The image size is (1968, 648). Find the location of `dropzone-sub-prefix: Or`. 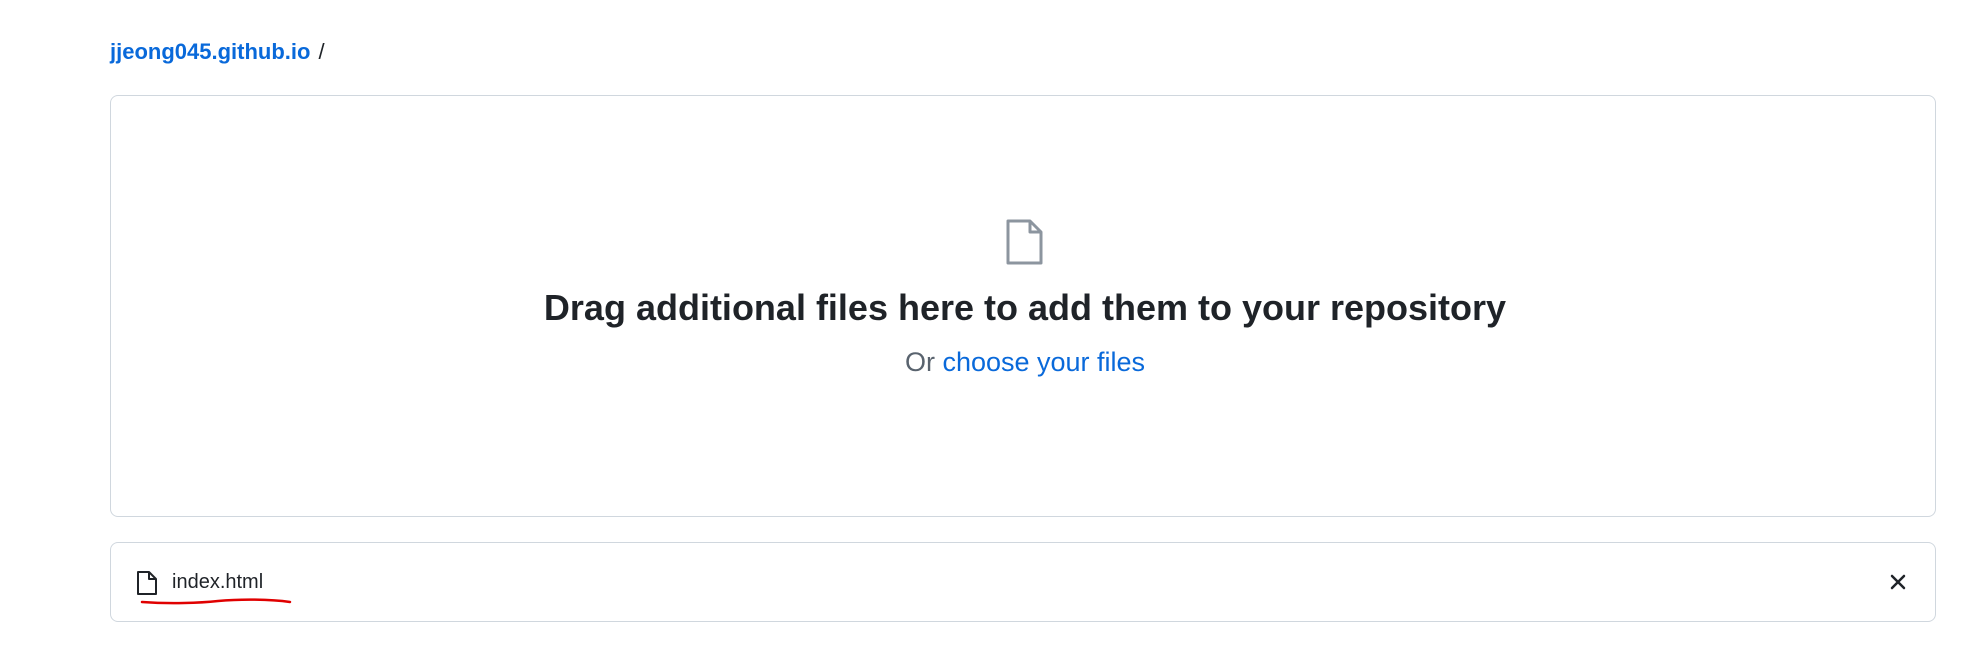

dropzone-sub-prefix: Or is located at coordinates (919, 362).